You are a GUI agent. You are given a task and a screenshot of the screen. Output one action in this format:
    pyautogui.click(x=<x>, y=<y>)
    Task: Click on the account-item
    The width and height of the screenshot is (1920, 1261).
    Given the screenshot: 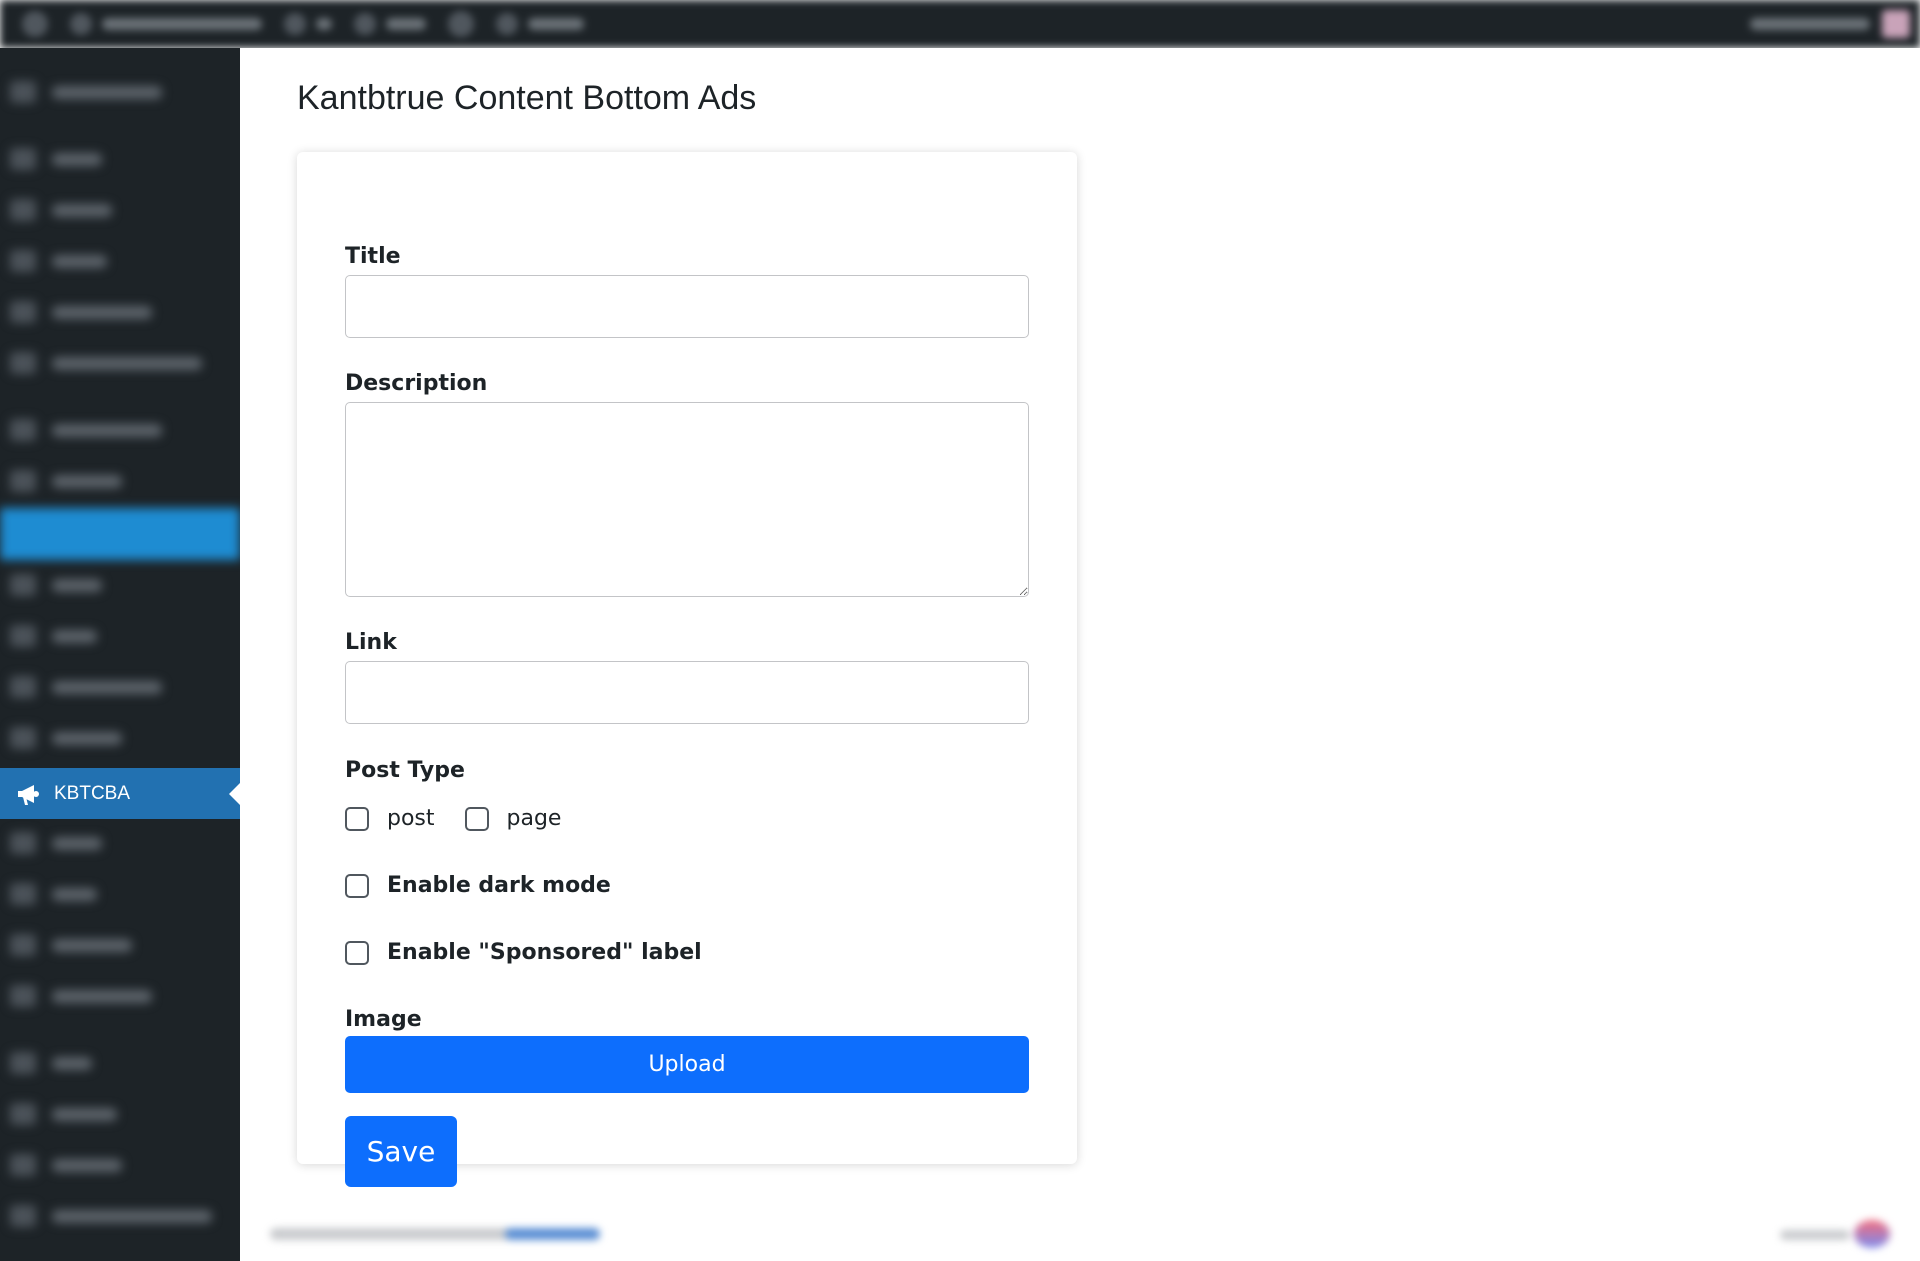 What is the action you would take?
    pyautogui.click(x=1830, y=24)
    